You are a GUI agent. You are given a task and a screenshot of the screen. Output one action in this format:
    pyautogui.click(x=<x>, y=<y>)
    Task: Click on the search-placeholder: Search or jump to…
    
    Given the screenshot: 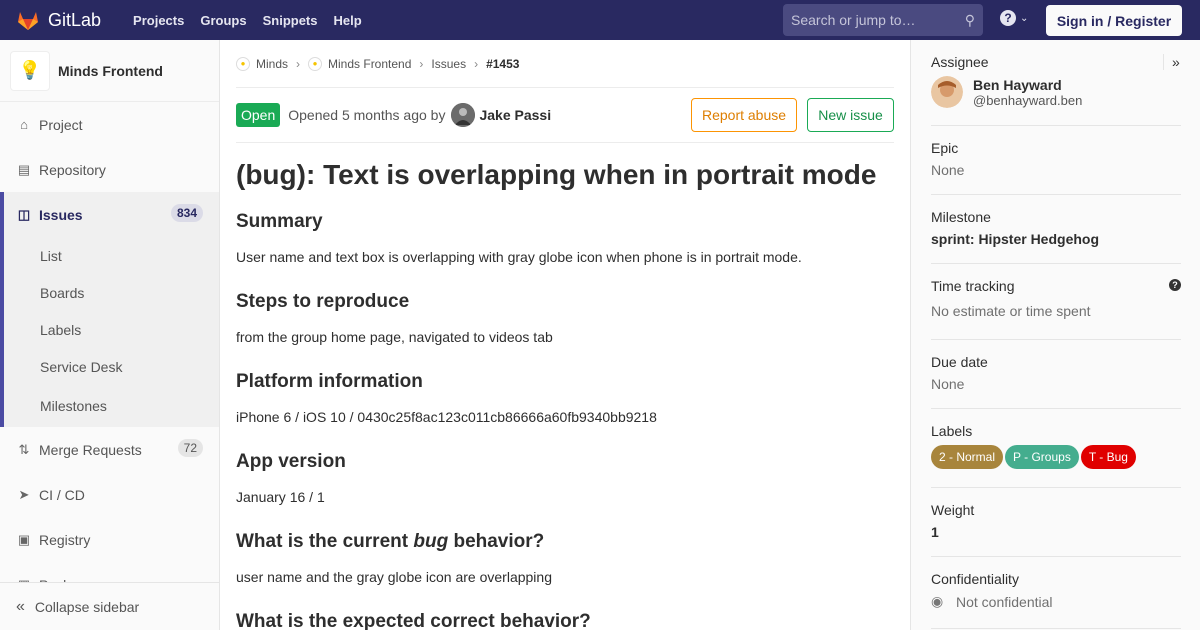 What is the action you would take?
    pyautogui.click(x=853, y=20)
    